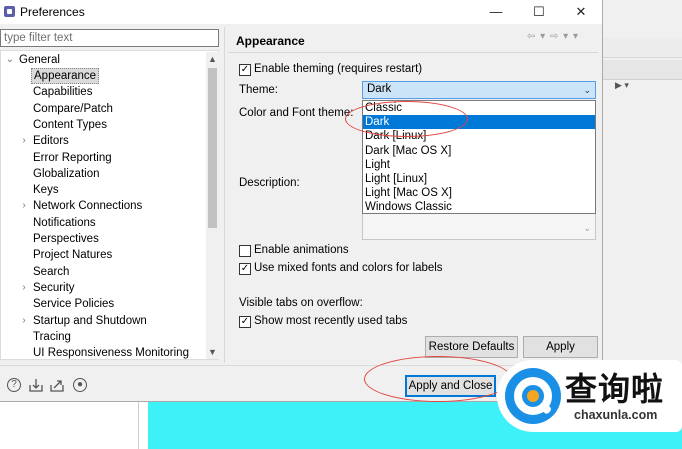 The height and width of the screenshot is (449, 682). Describe the element at coordinates (479, 179) in the screenshot. I see `theme-option: Light [Linux]` at that location.